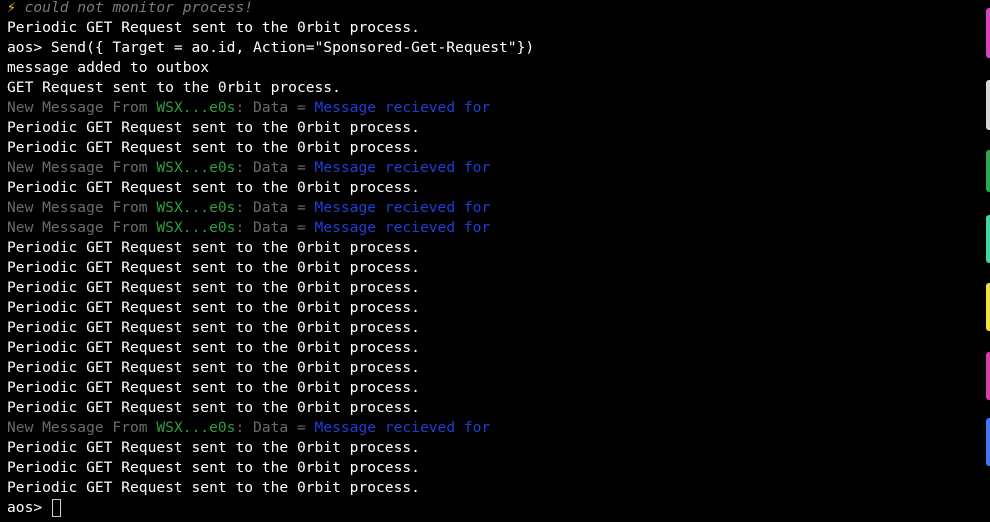  Describe the element at coordinates (134, 8) in the screenshot. I see `warning-text: could not monitor process!` at that location.